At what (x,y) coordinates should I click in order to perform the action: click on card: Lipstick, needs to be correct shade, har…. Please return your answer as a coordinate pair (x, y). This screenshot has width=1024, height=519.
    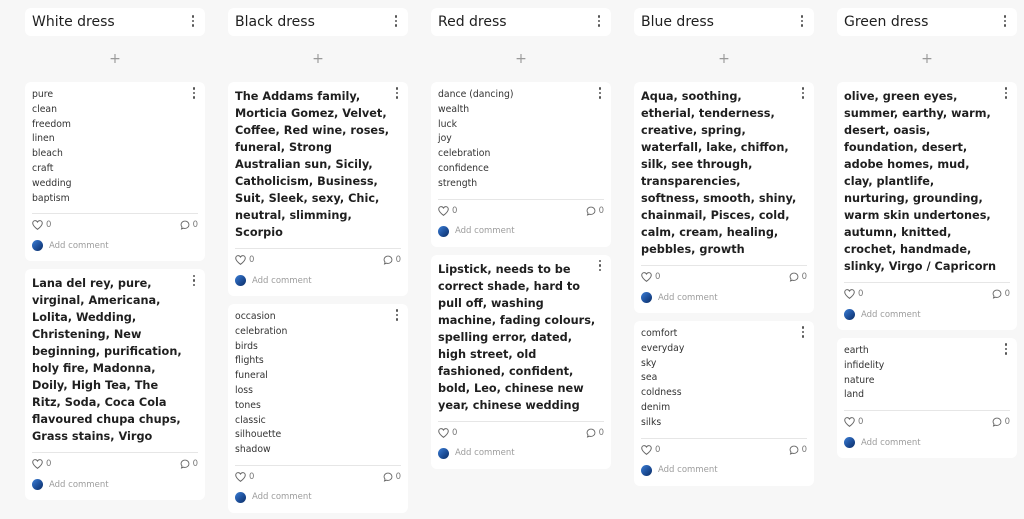
    Looking at the image, I should click on (521, 361).